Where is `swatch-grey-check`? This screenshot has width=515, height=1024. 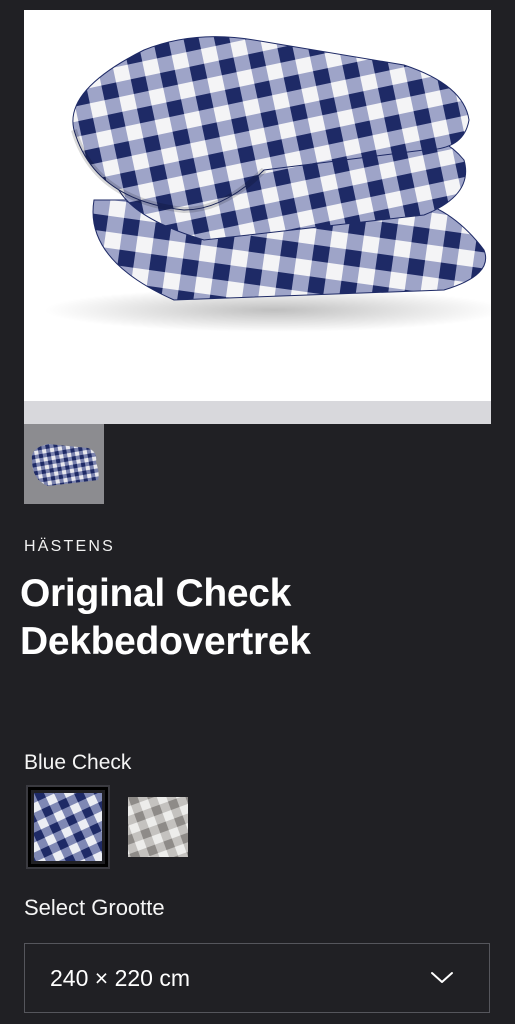
swatch-grey-check is located at coordinates (158, 827).